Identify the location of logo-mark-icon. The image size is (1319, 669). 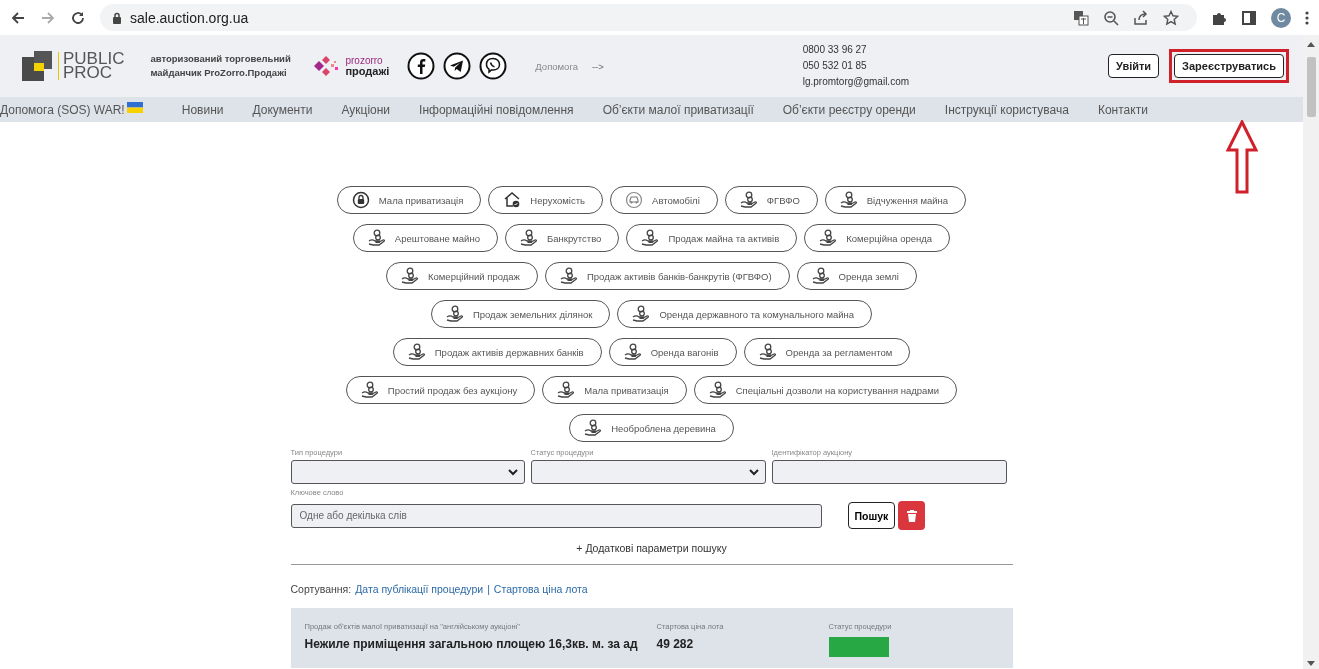
(37, 66).